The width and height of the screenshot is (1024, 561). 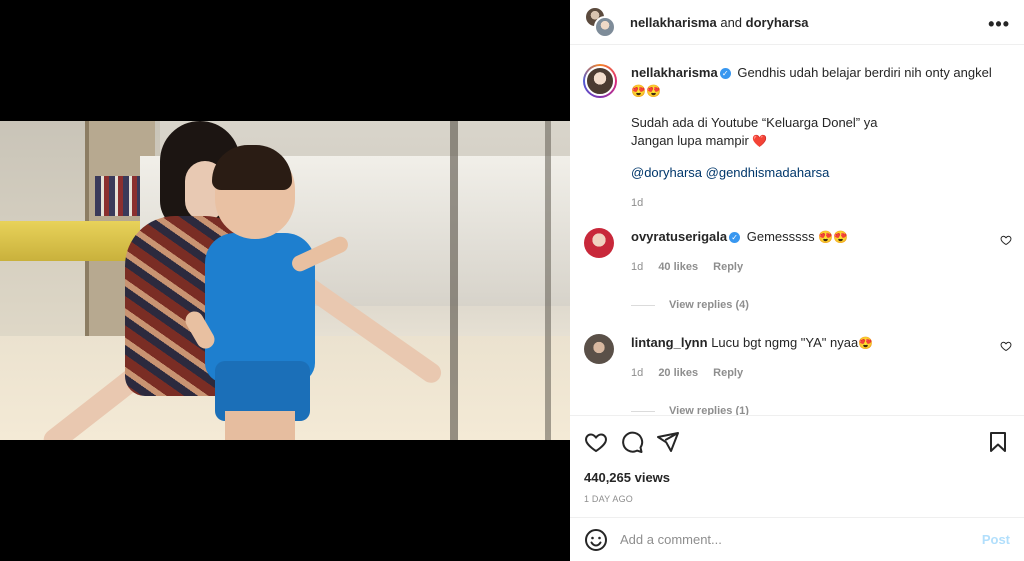 I want to click on action-icons, so click(x=797, y=442).